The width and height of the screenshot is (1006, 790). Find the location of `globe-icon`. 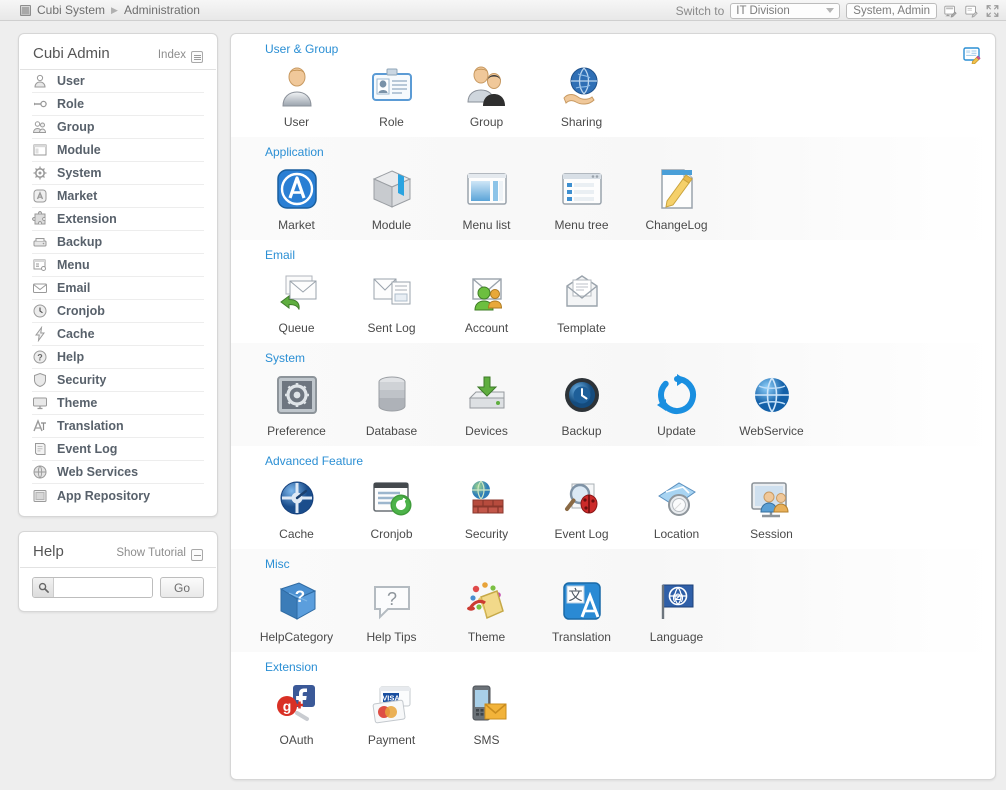

globe-icon is located at coordinates (40, 472).